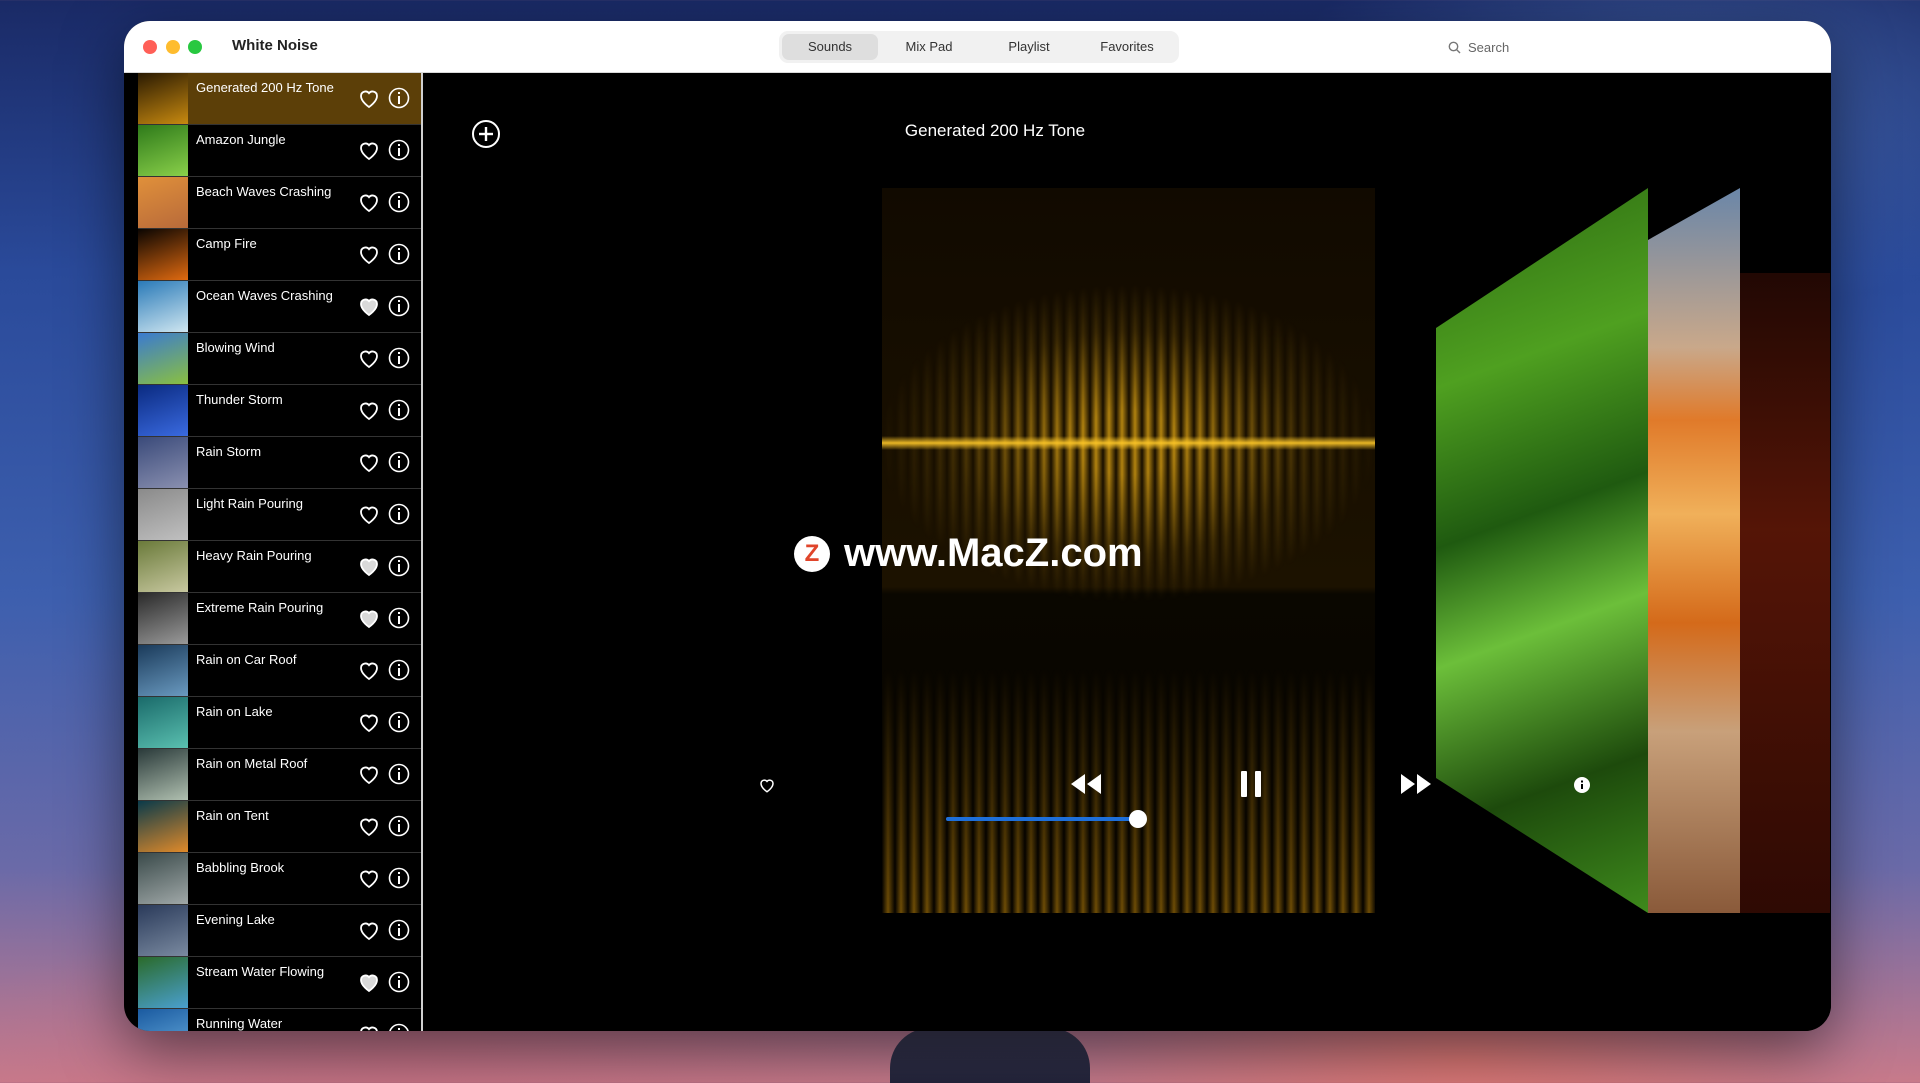  Describe the element at coordinates (1086, 784) in the screenshot. I see `rewind-icon` at that location.